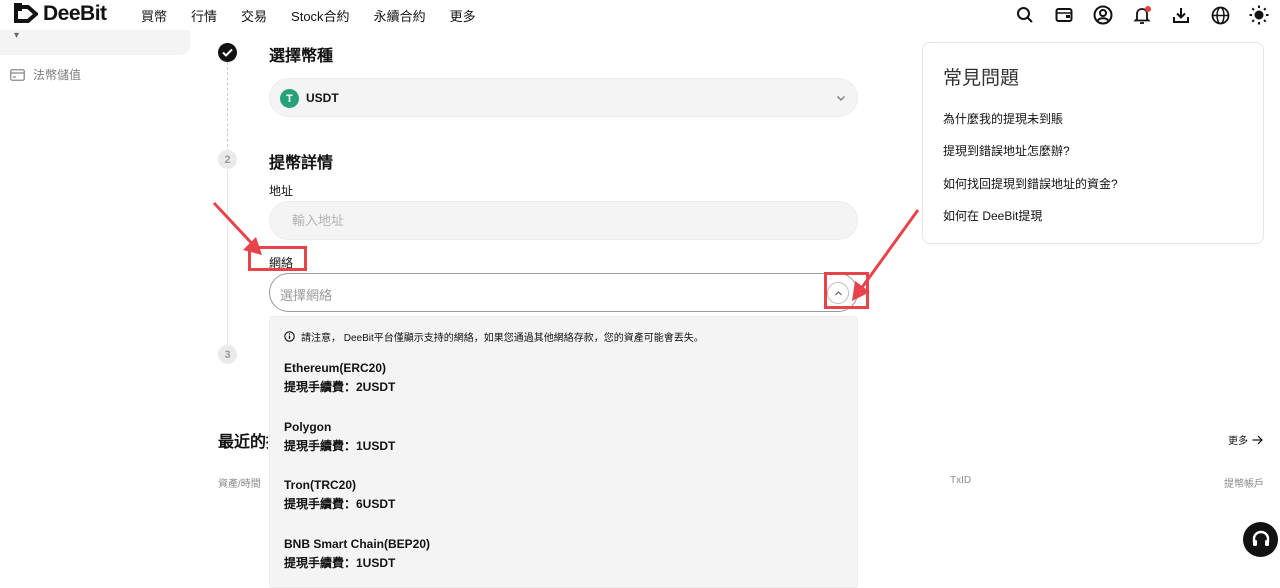  What do you see at coordinates (400, 15) in the screenshot?
I see `nav-item-perpetual-contract: 永續合約` at bounding box center [400, 15].